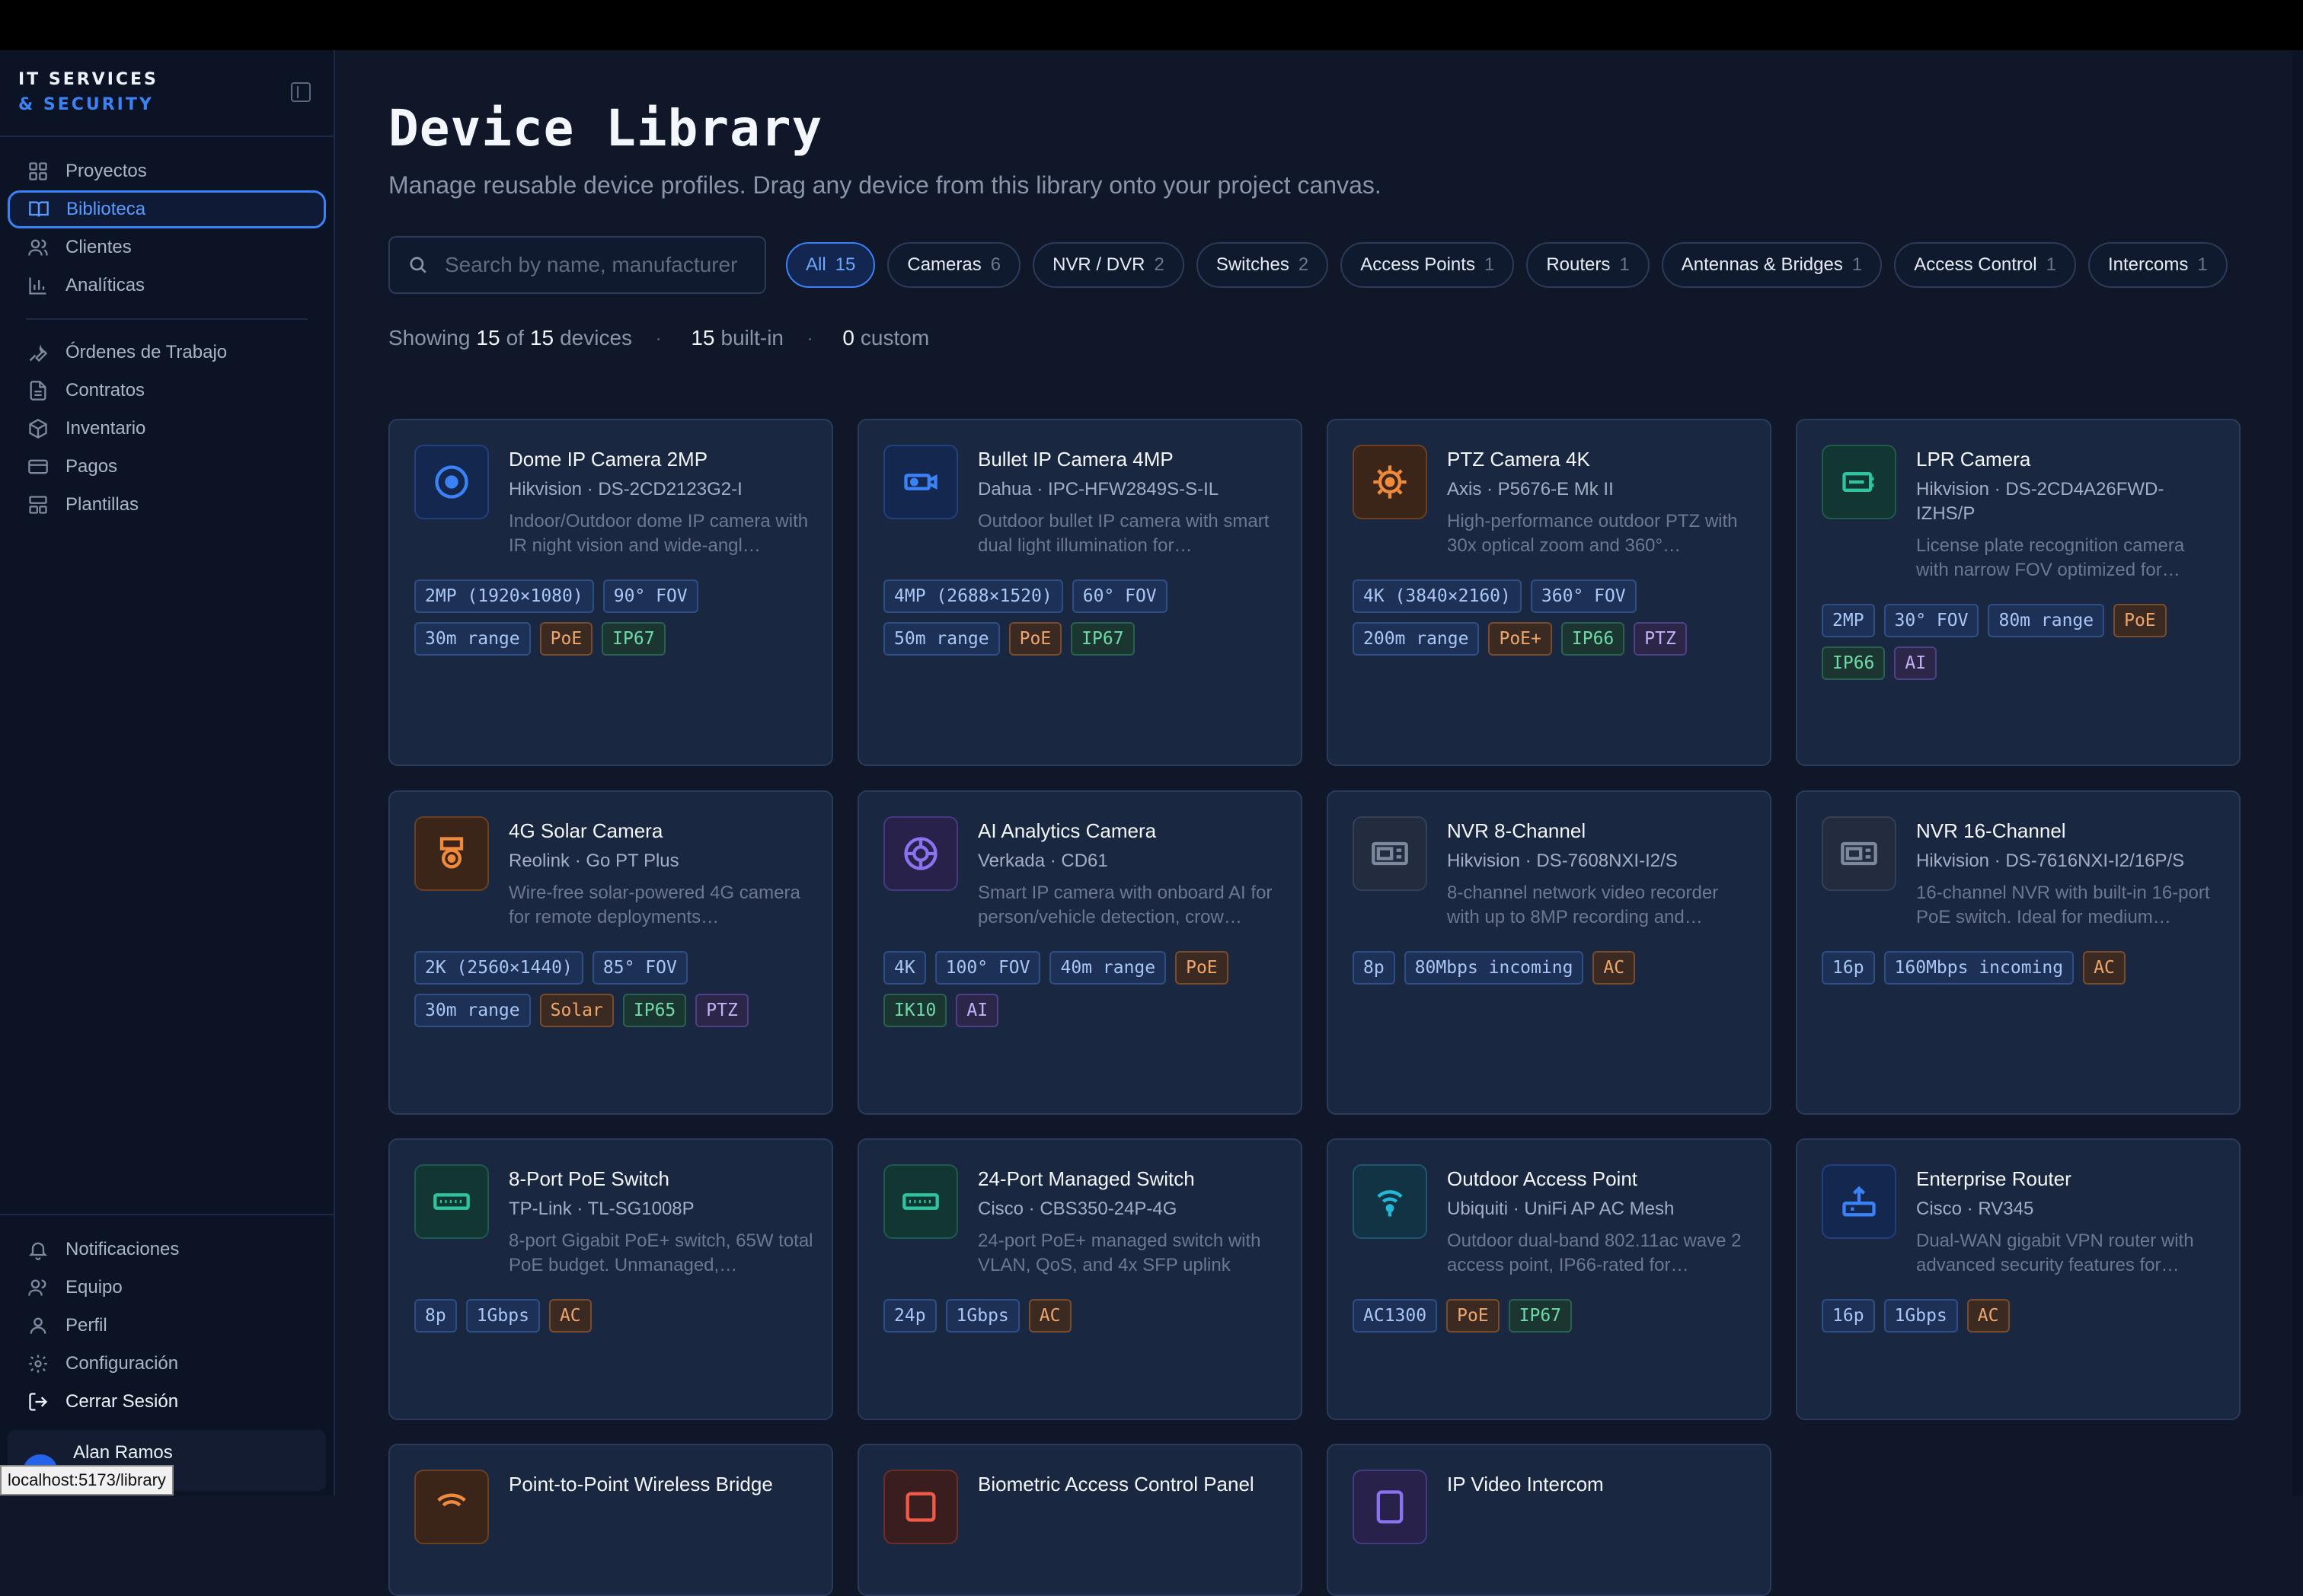 The width and height of the screenshot is (2303, 1596). I want to click on device-manufacturer: Reolink · Go PT Plus, so click(594, 861).